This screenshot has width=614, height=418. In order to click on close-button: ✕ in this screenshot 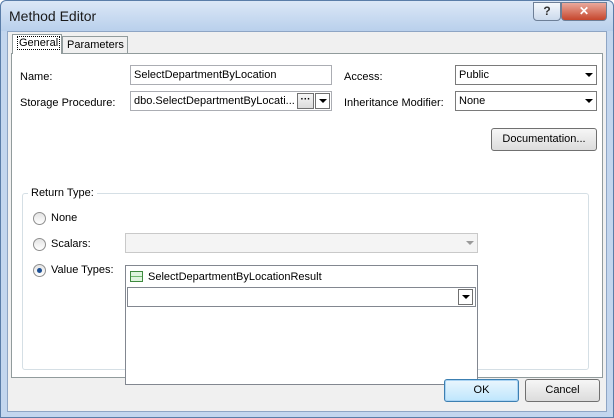, I will do `click(584, 11)`.